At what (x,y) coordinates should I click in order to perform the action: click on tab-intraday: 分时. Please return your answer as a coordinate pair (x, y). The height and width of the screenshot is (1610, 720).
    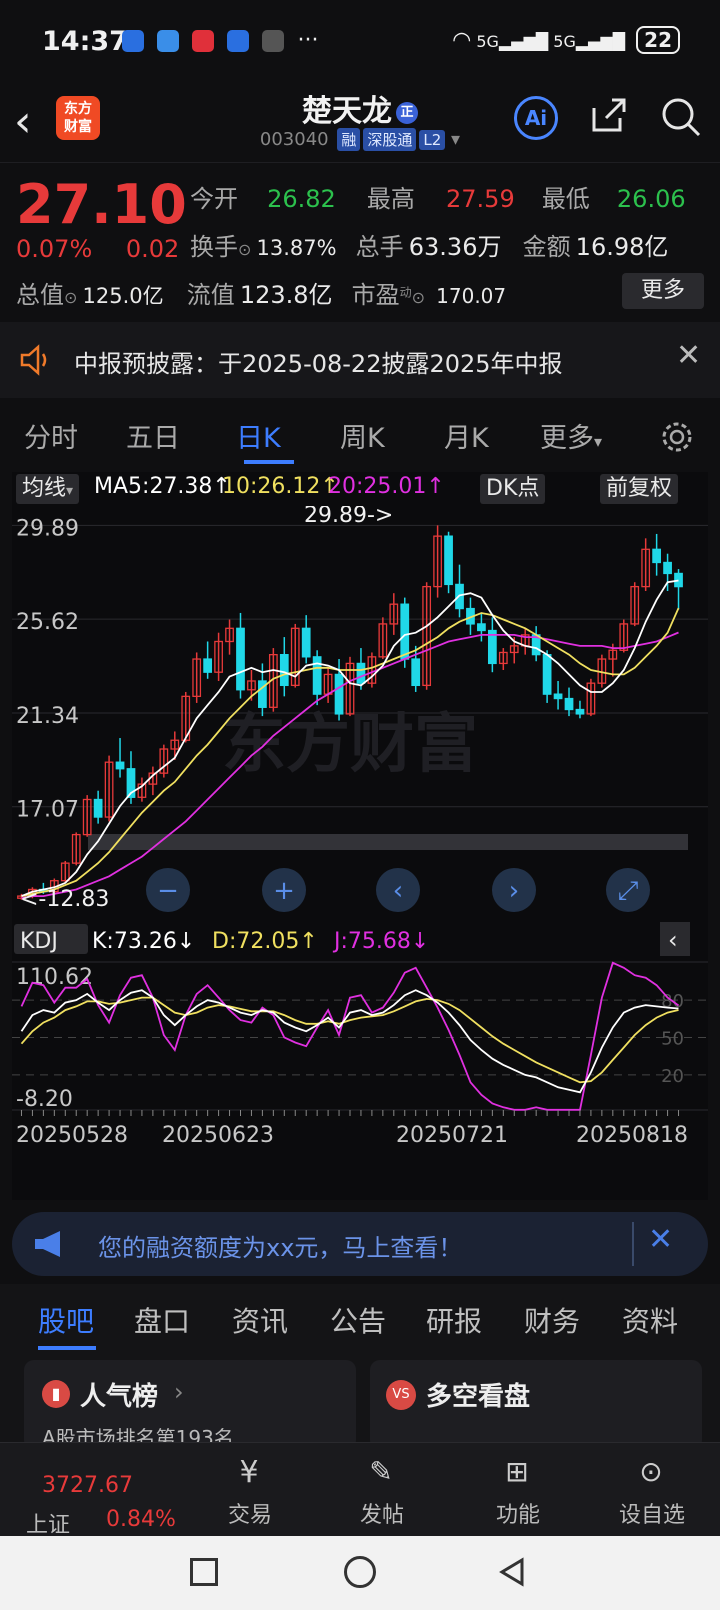
    Looking at the image, I should click on (51, 435).